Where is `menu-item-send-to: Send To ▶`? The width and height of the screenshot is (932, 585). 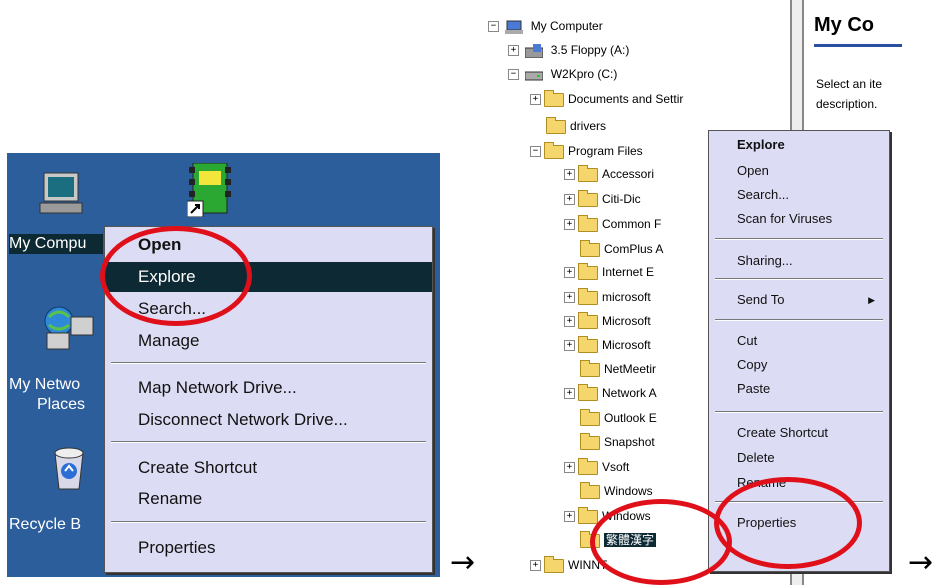
menu-item-send-to: Send To ▶ is located at coordinates (799, 300).